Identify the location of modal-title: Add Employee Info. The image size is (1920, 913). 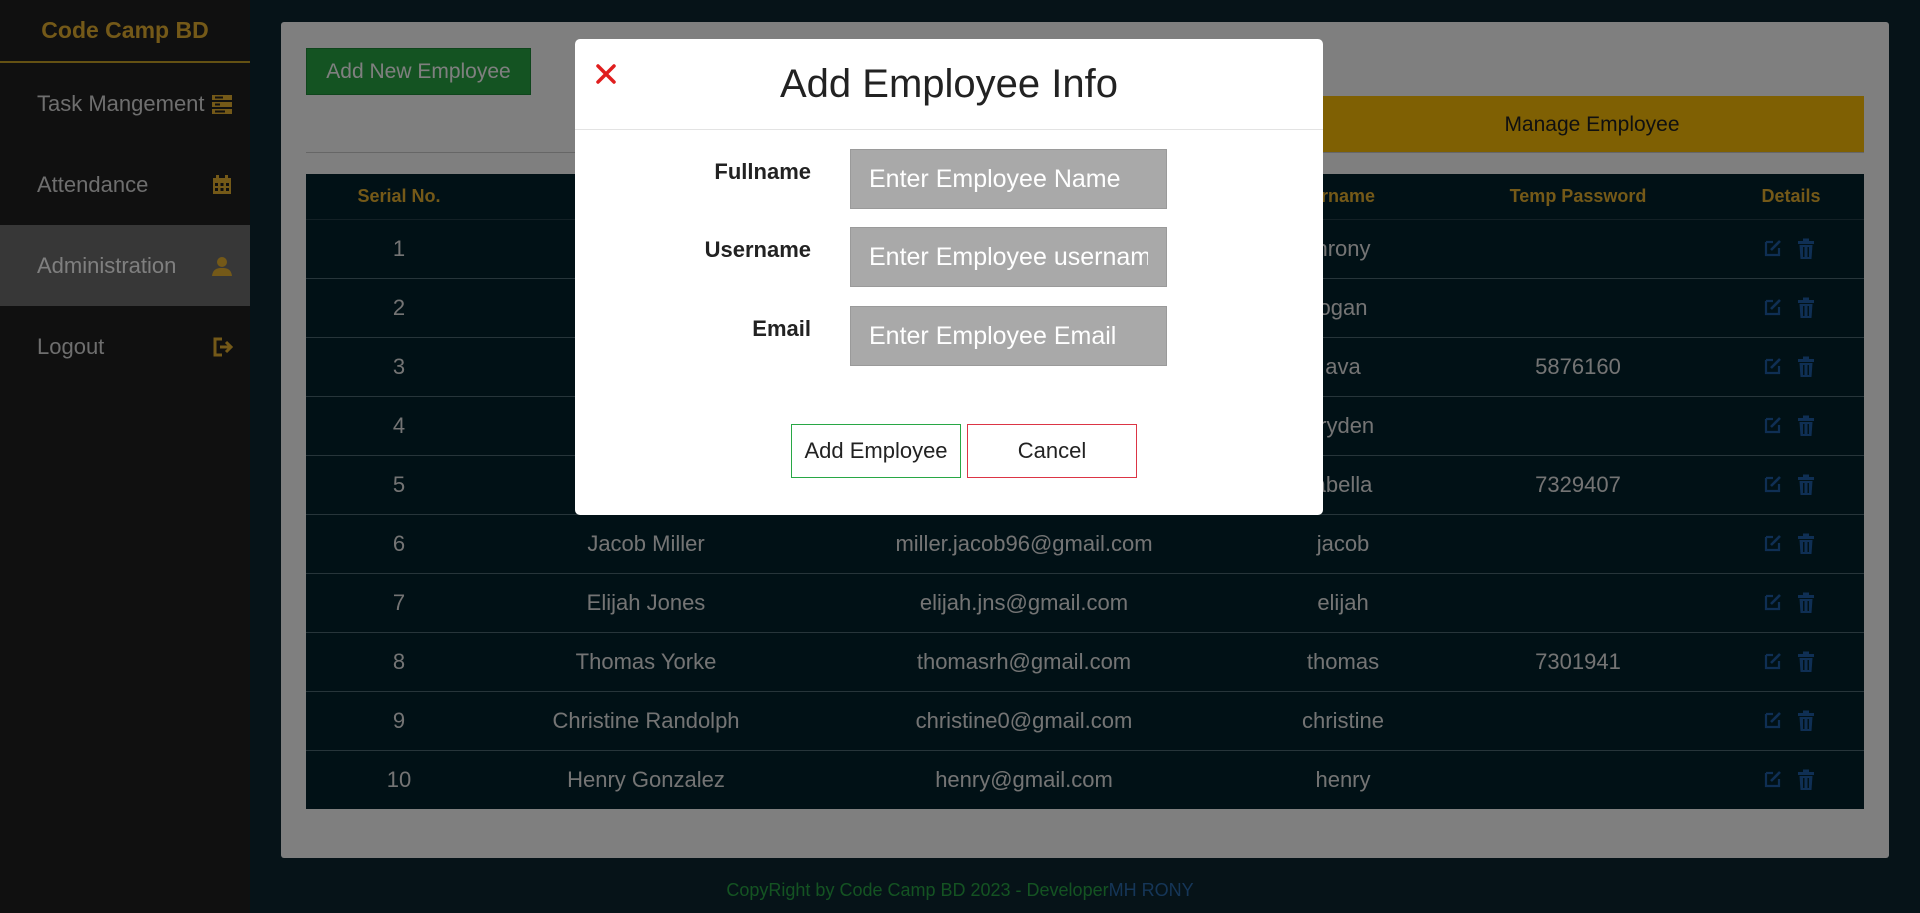
(949, 83).